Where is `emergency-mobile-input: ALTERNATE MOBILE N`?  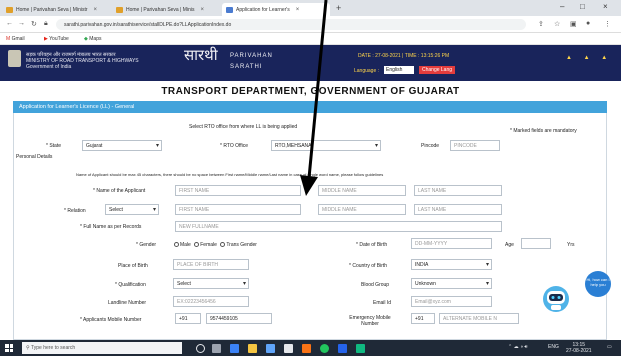 emergency-mobile-input: ALTERNATE MOBILE N is located at coordinates (479, 318).